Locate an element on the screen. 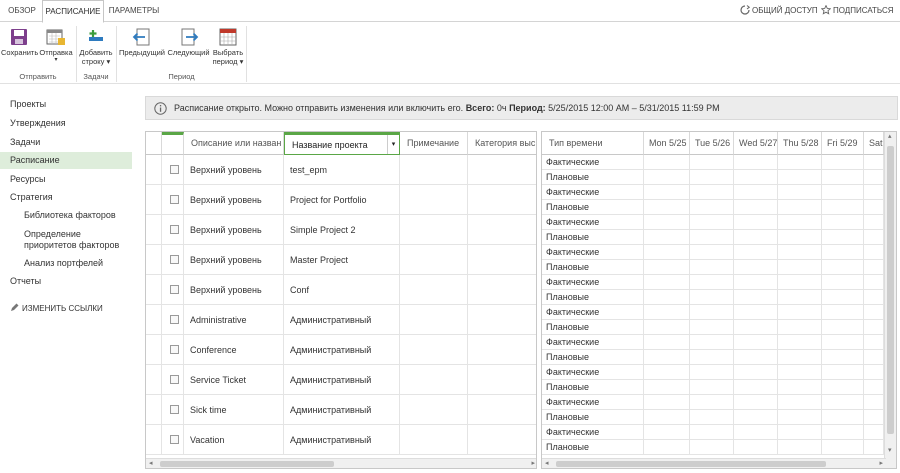 The image size is (900, 473). header-day: Sat is located at coordinates (874, 143).